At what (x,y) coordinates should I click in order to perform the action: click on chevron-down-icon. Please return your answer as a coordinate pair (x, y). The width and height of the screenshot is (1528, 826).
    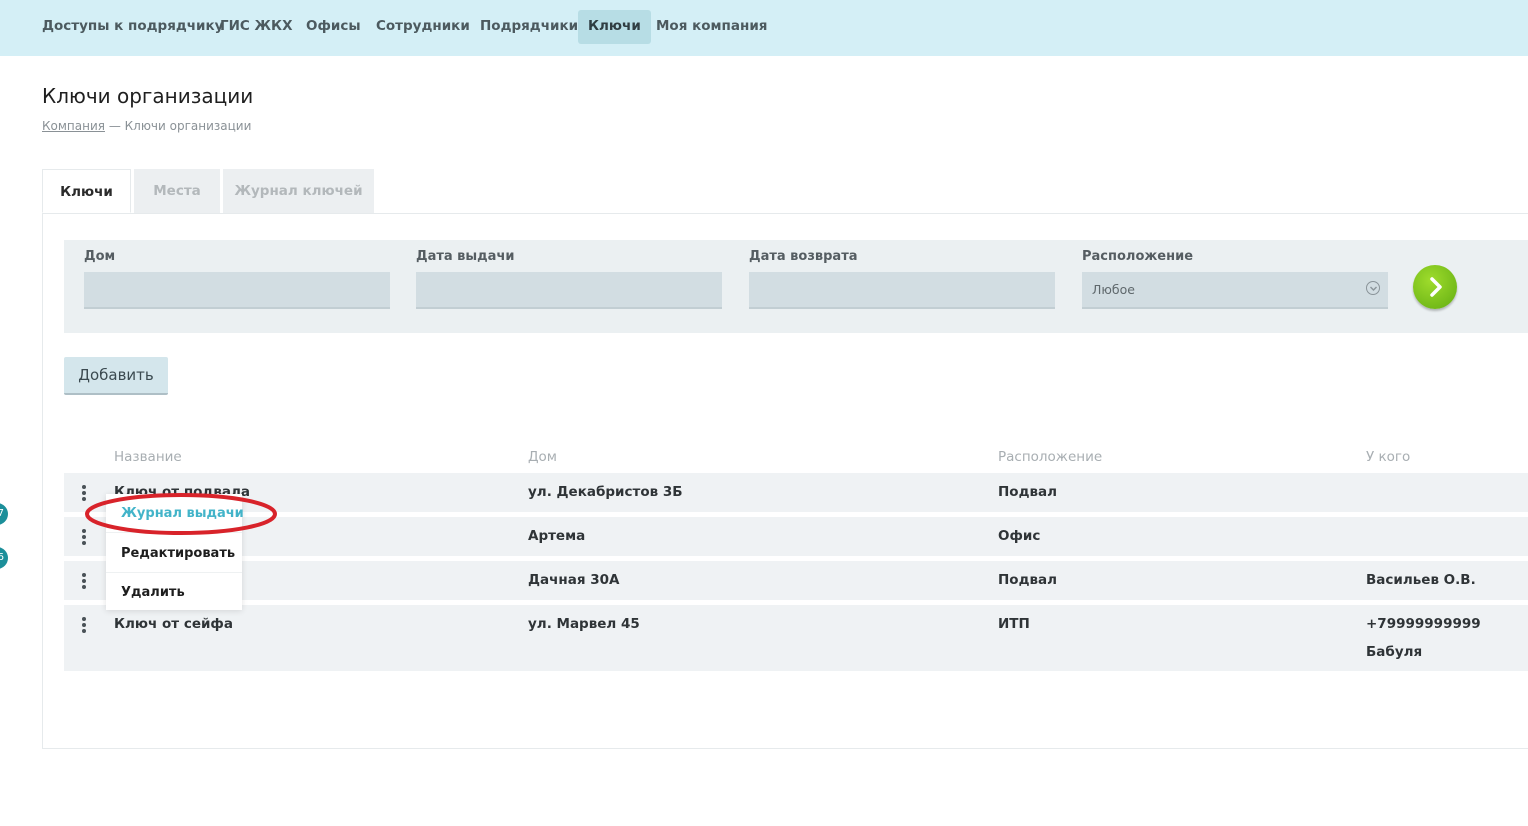
    Looking at the image, I should click on (1373, 288).